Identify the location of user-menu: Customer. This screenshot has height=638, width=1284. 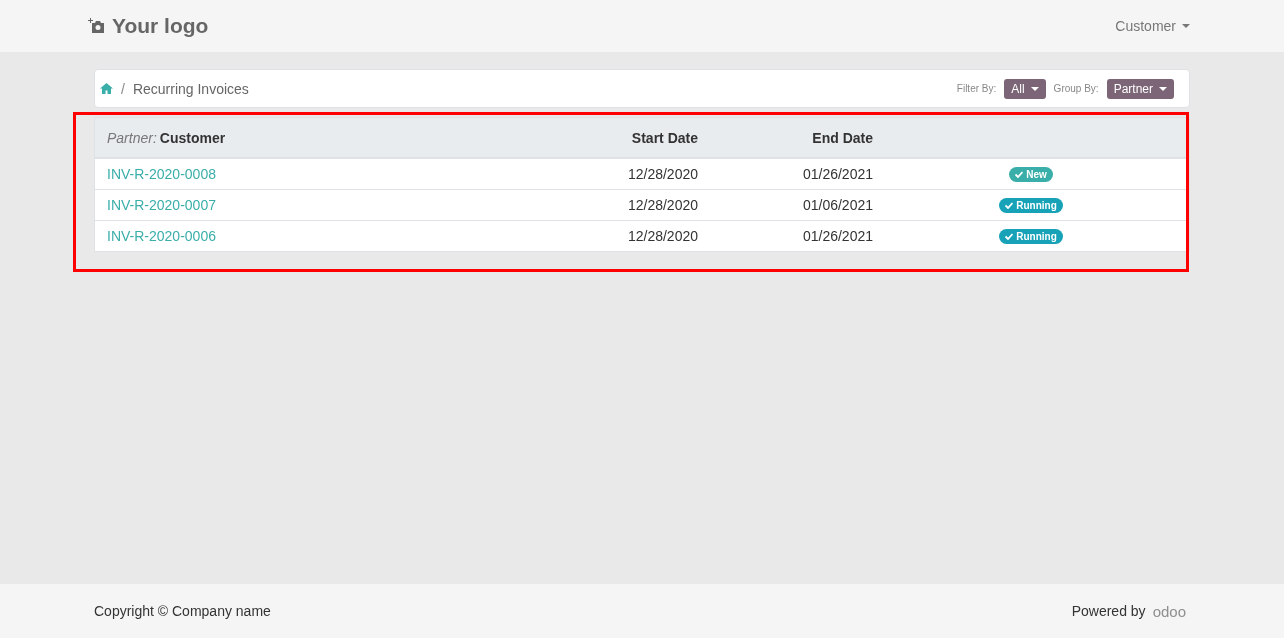
(1152, 26).